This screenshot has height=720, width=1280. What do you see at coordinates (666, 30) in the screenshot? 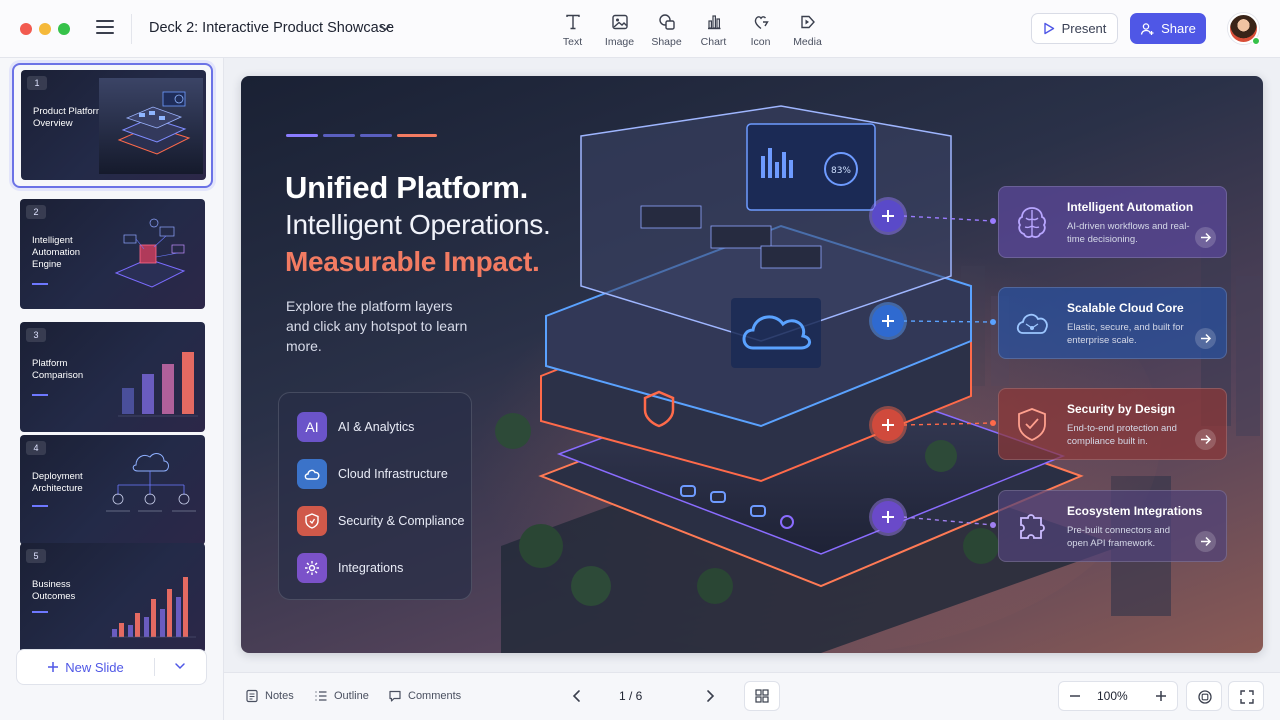
I see `tool-shape: Shape` at bounding box center [666, 30].